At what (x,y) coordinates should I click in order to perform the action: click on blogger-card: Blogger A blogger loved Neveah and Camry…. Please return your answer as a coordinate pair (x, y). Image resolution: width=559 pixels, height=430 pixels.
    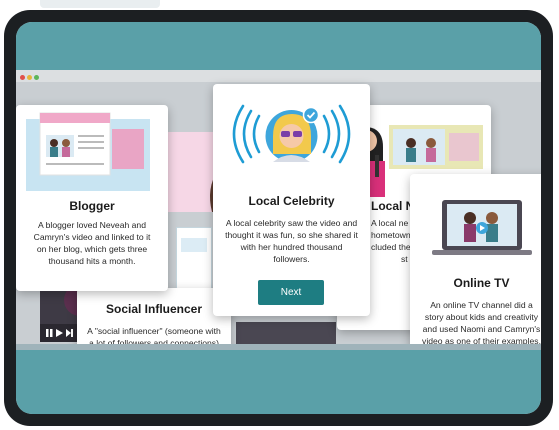
    Looking at the image, I should click on (92, 198).